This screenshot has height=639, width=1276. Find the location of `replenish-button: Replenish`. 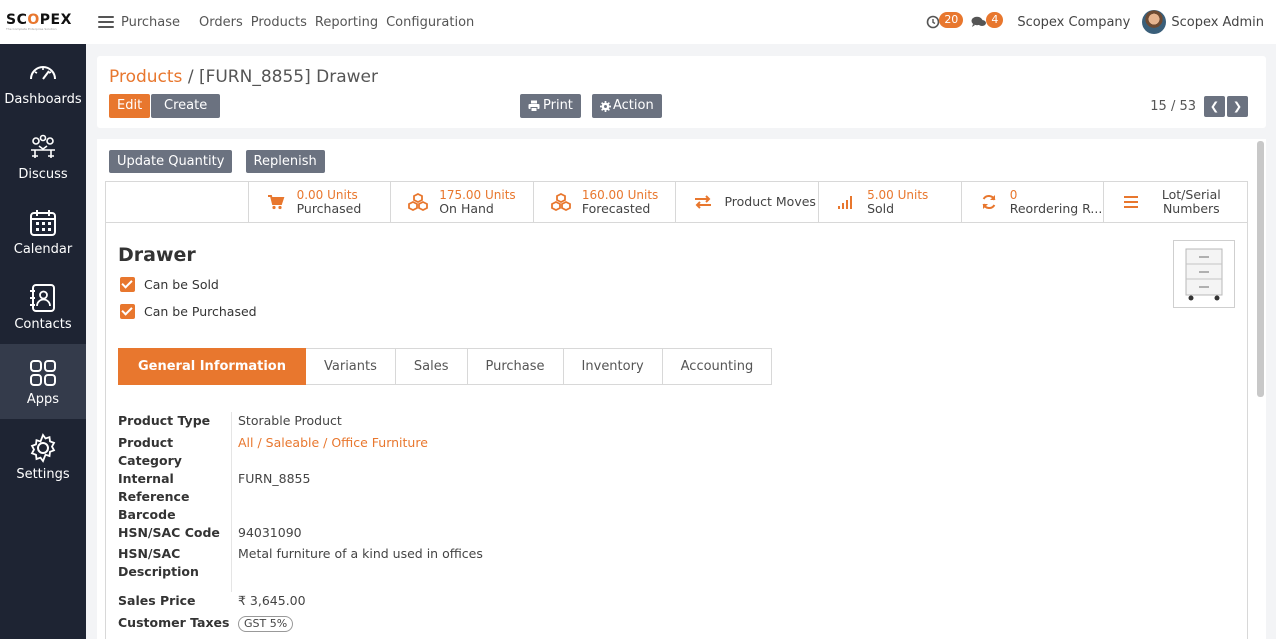

replenish-button: Replenish is located at coordinates (285, 161).